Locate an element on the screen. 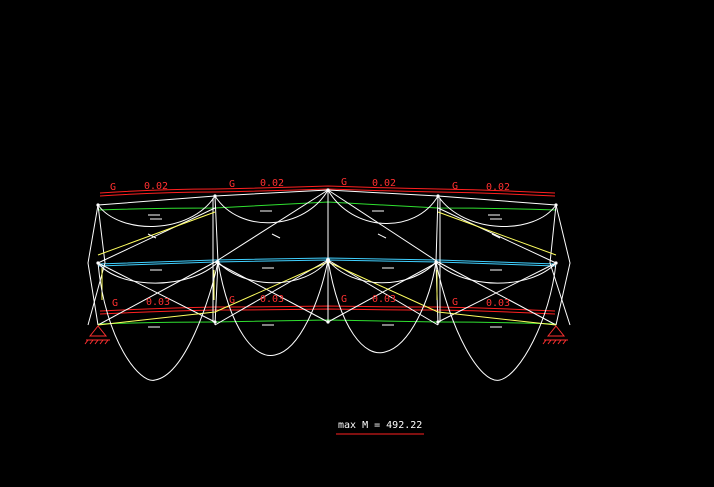  max-moment-text: max M = 492.22 is located at coordinates (380, 425).